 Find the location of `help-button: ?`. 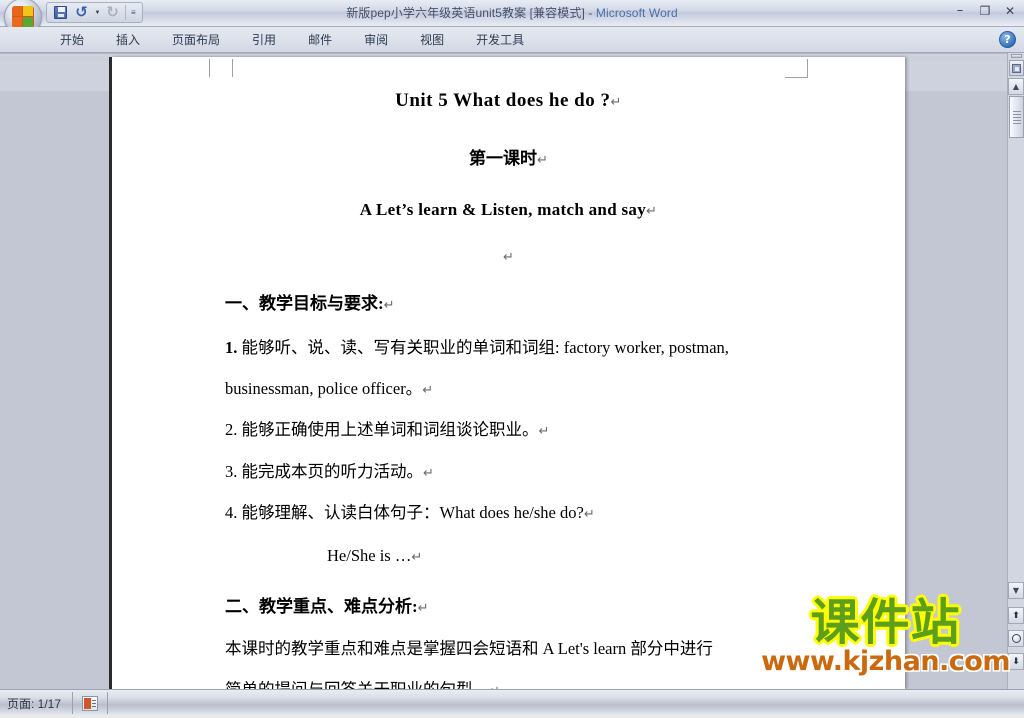

help-button: ? is located at coordinates (1007, 39).